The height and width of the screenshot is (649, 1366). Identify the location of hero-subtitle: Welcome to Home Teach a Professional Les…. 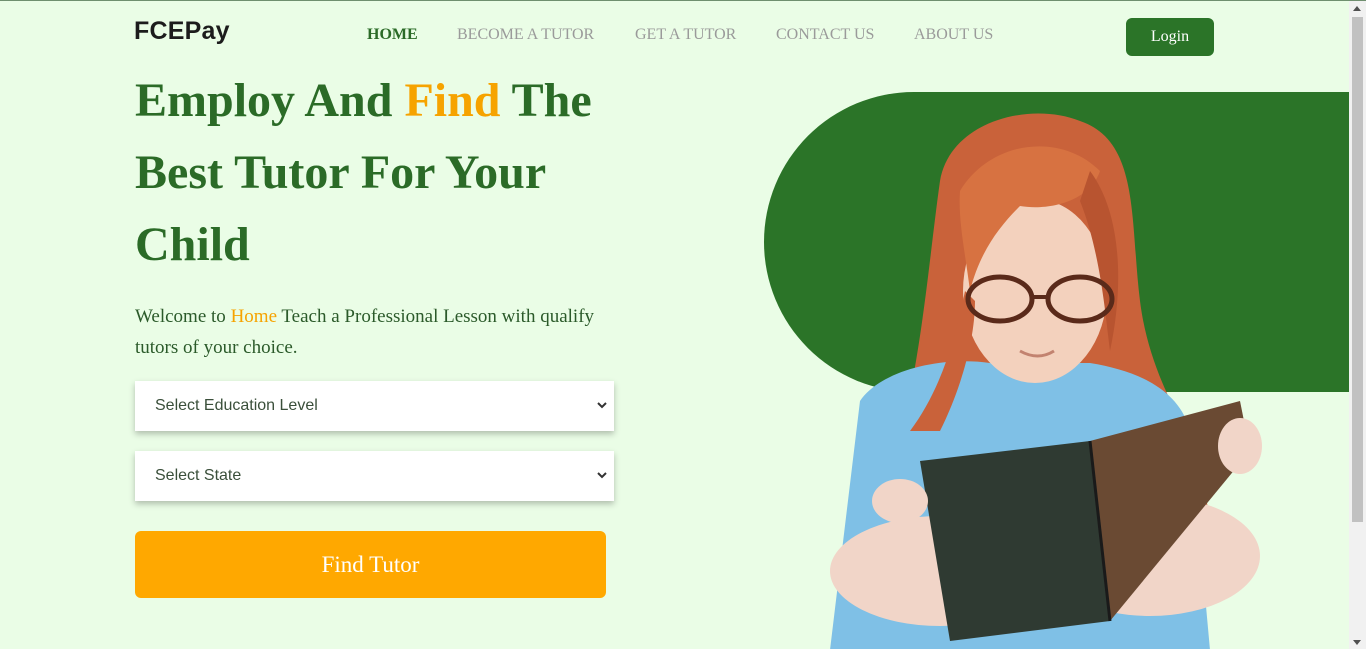
(370, 332).